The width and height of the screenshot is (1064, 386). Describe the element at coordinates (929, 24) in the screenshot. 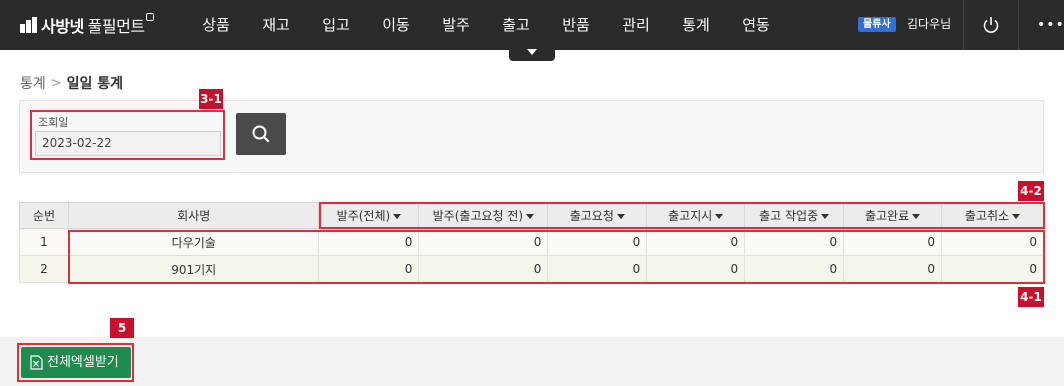

I see `user-name: 김다우님` at that location.